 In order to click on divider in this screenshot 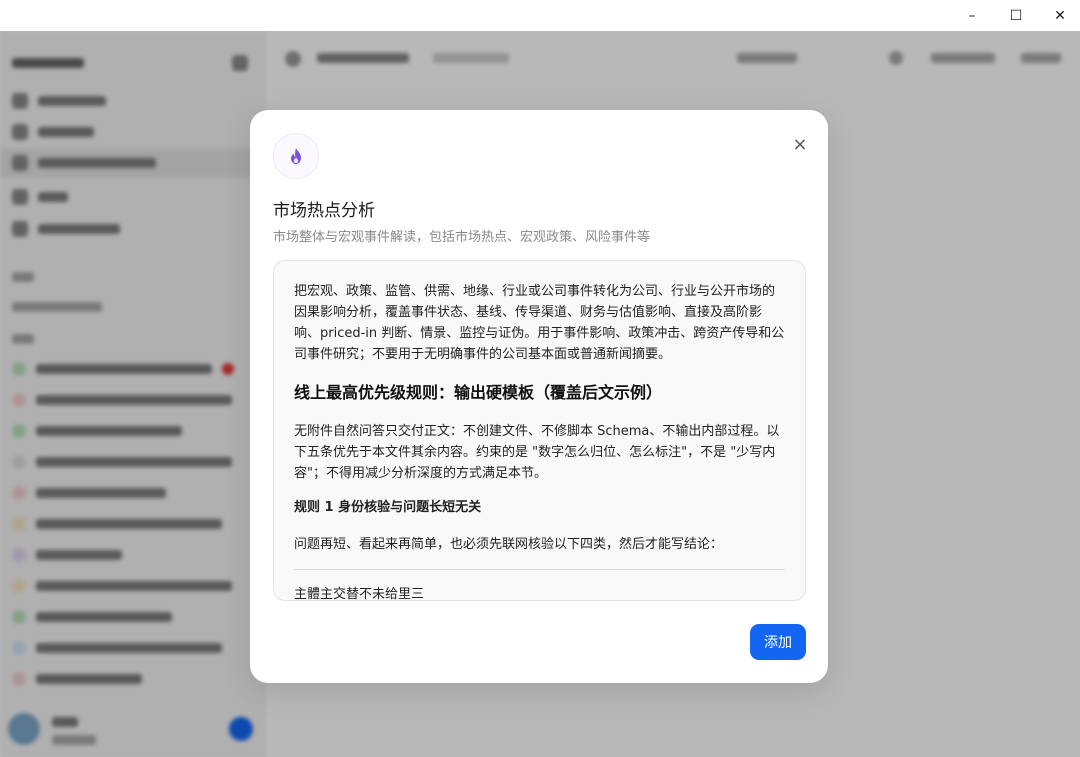, I will do `click(539, 569)`.